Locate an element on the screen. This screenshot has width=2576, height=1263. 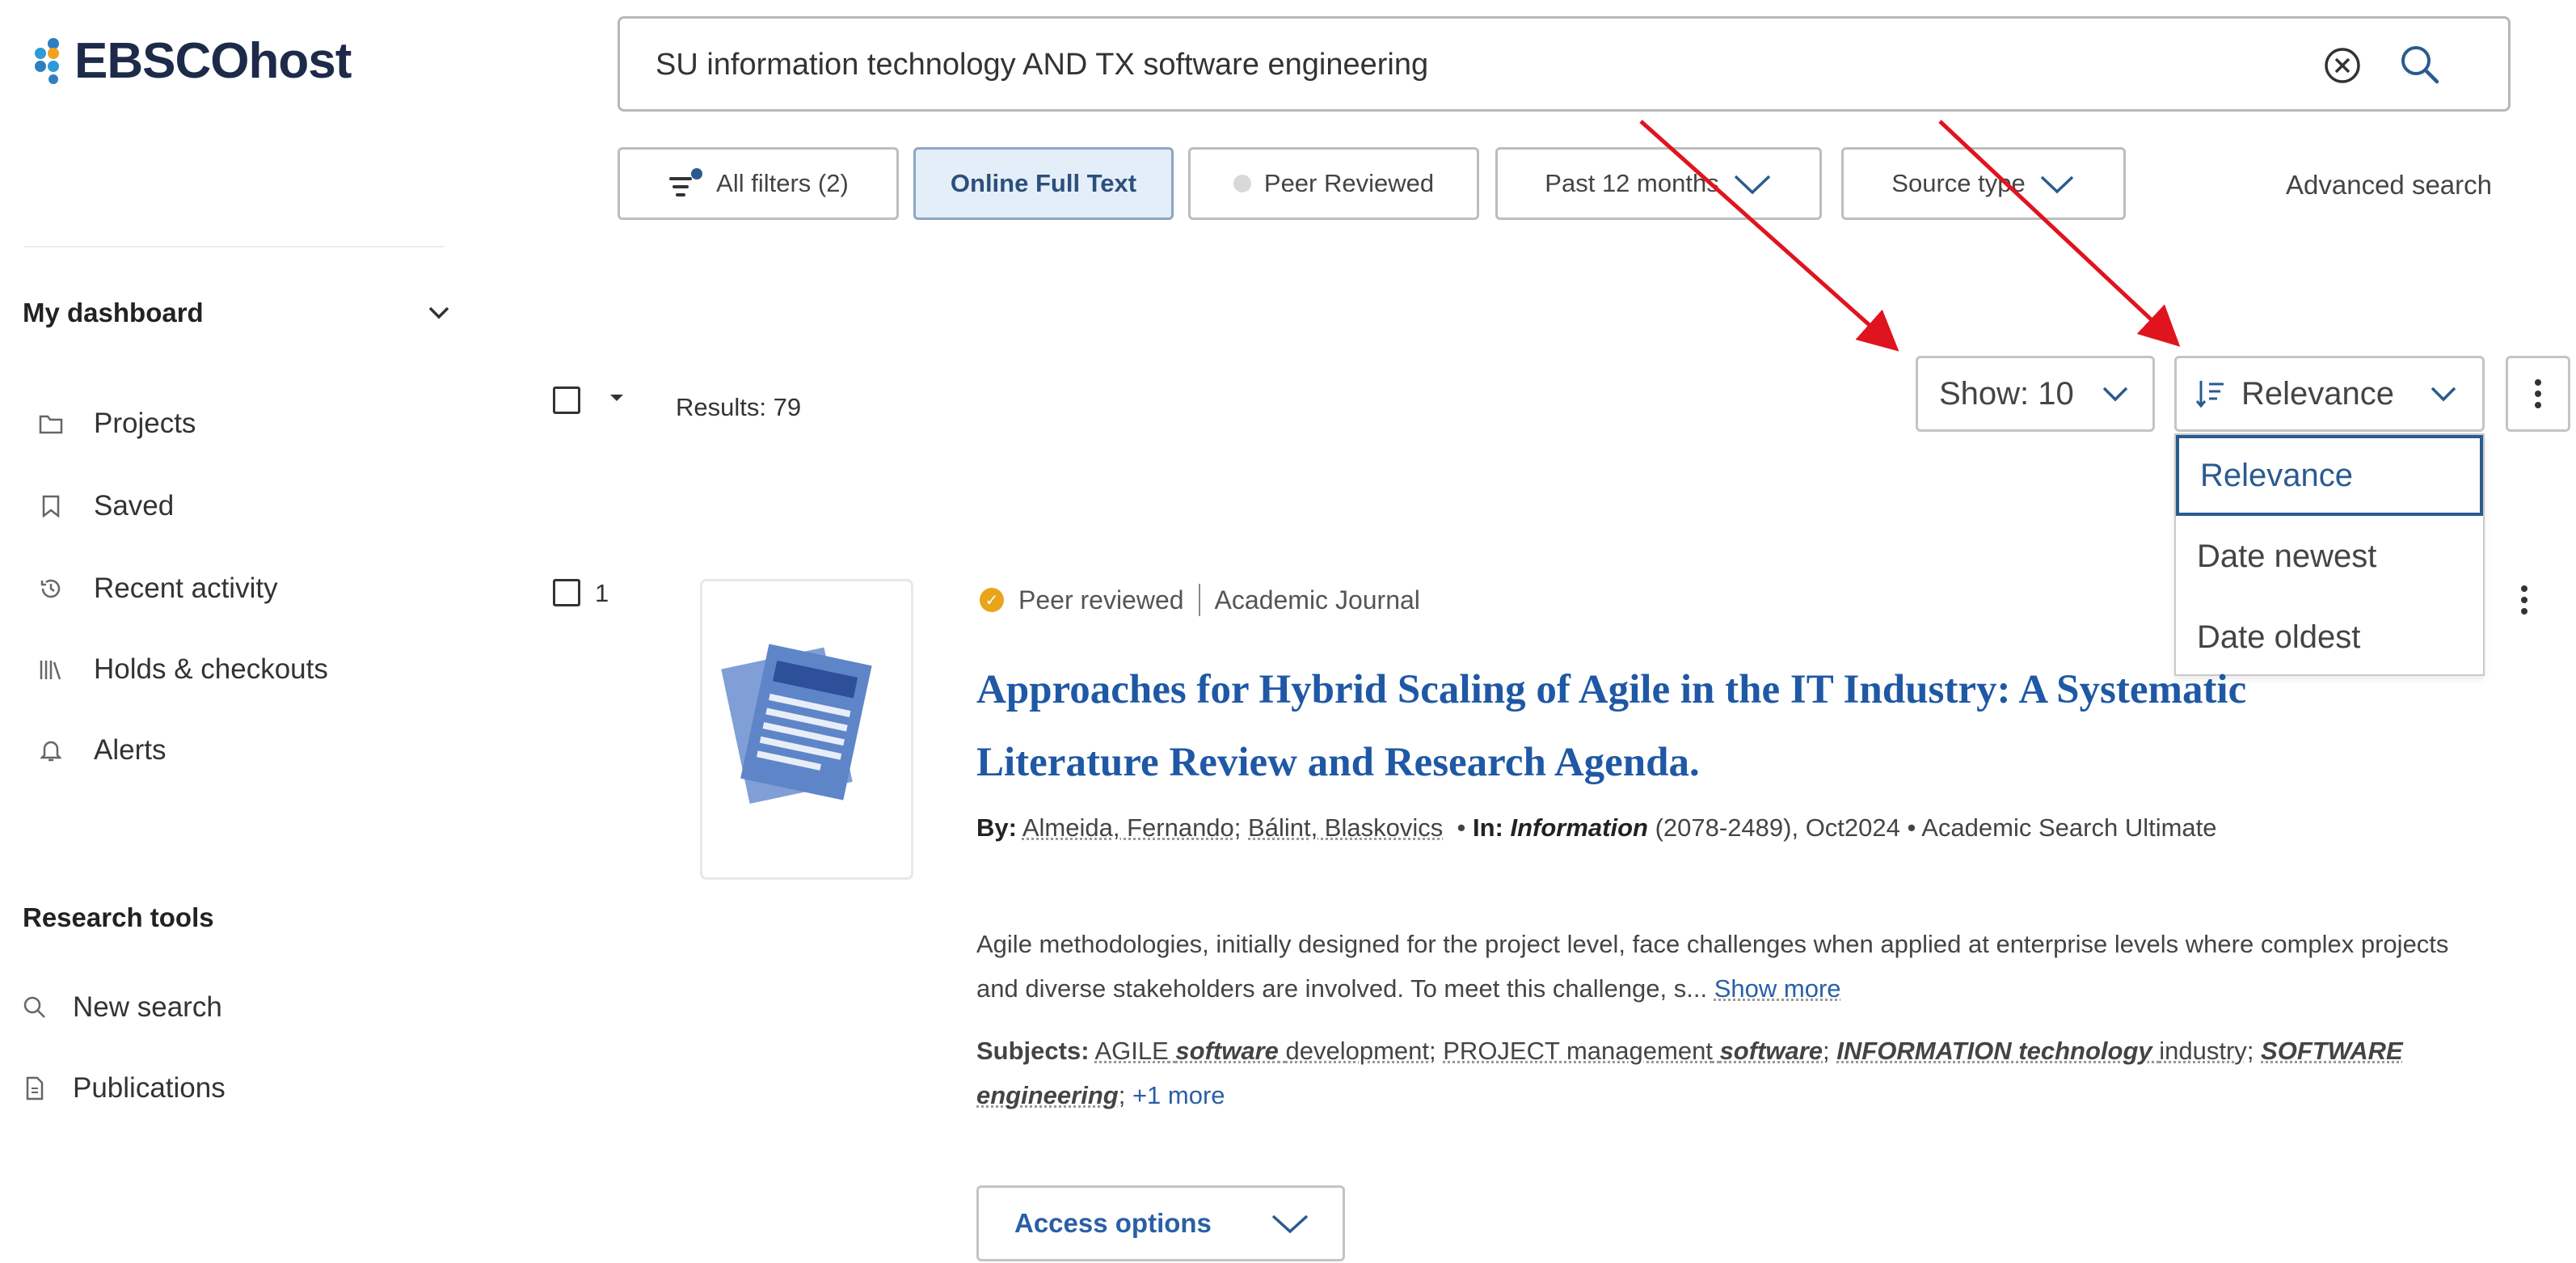
access-options-dropdown: Access options is located at coordinates (1160, 1223).